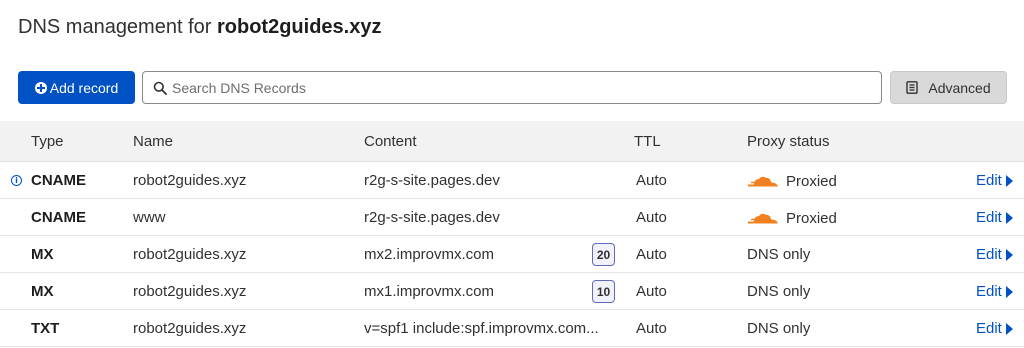  I want to click on info-icon: i, so click(16, 180).